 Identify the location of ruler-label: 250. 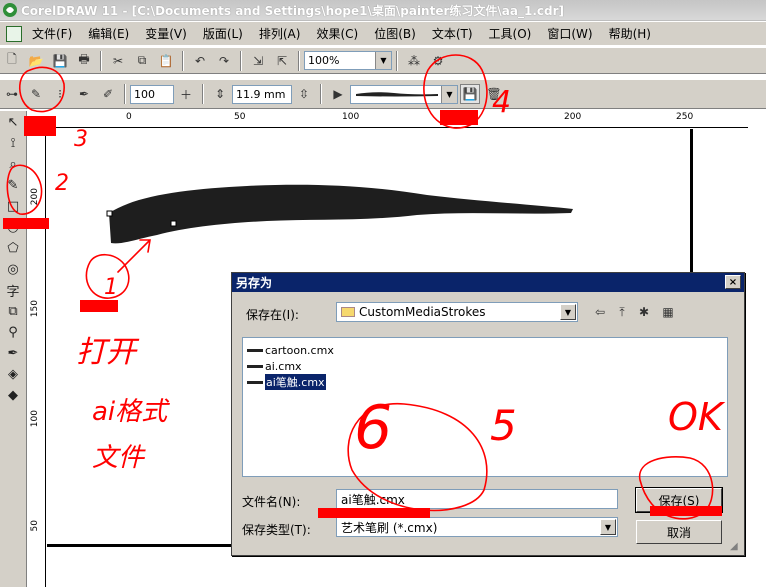
(685, 117).